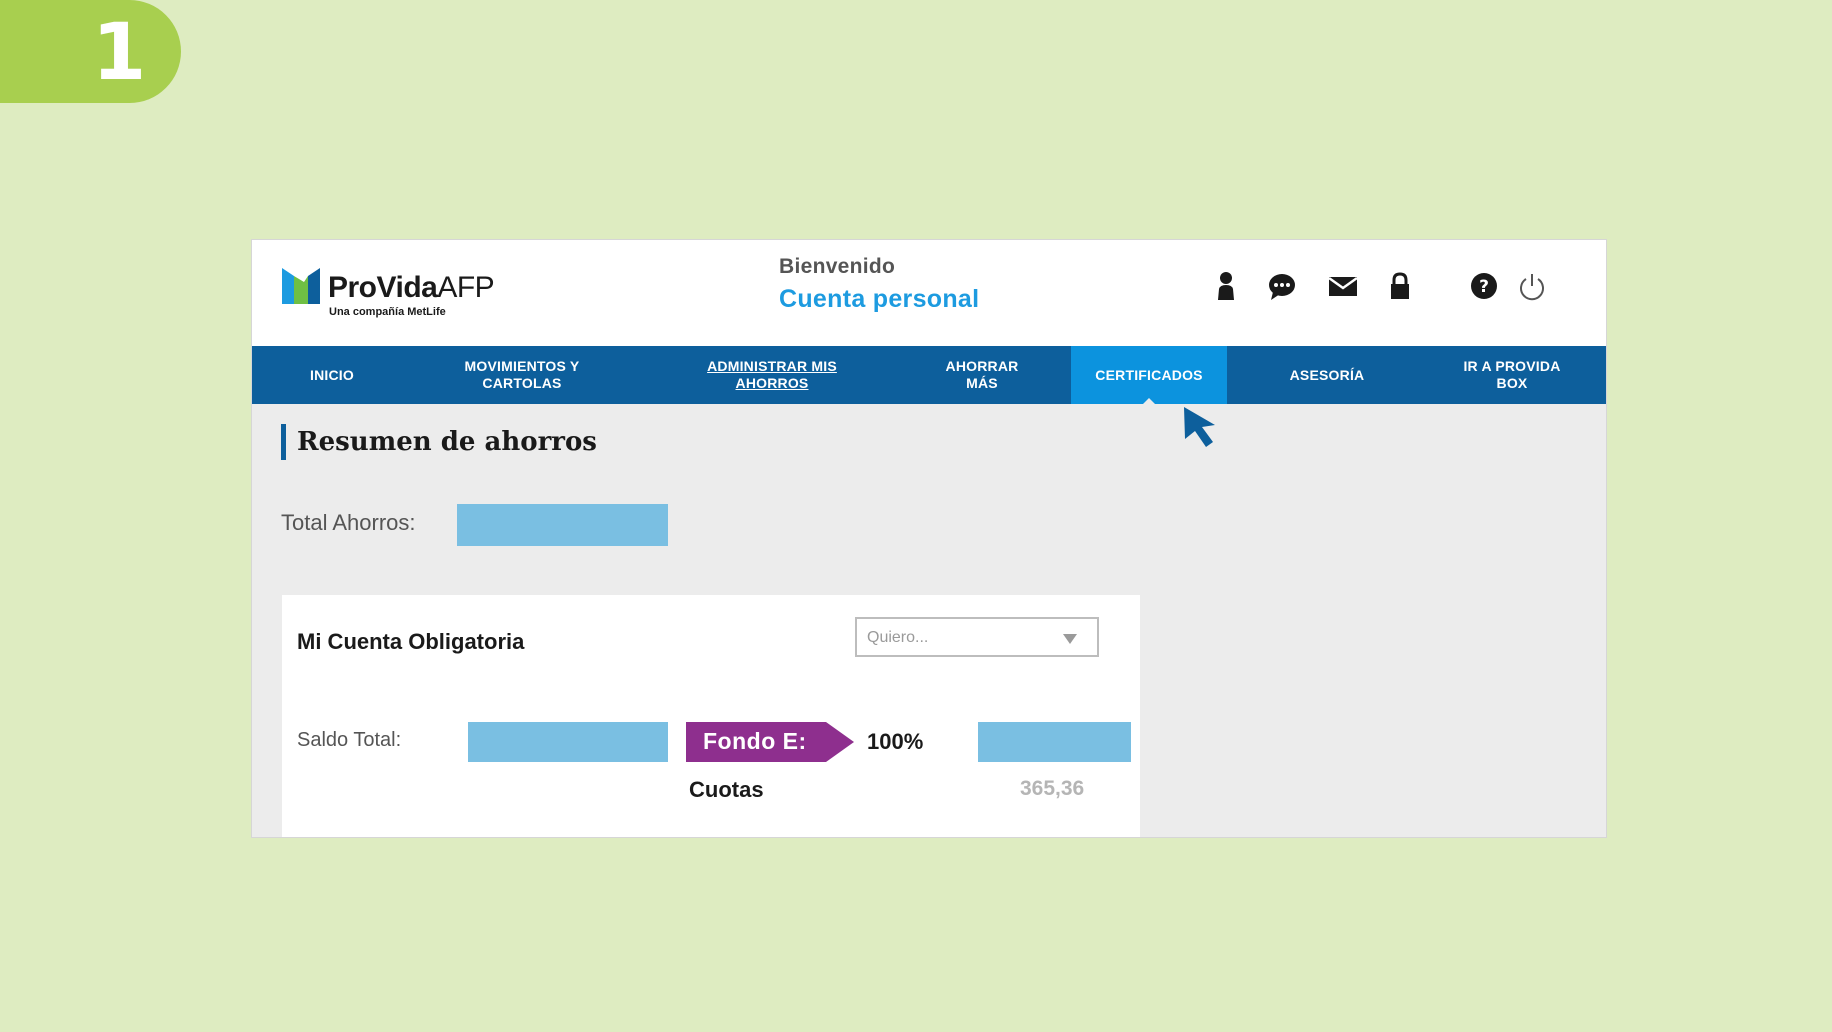 The image size is (1832, 1032). I want to click on total-savings-label: Total Ahorros:, so click(348, 522).